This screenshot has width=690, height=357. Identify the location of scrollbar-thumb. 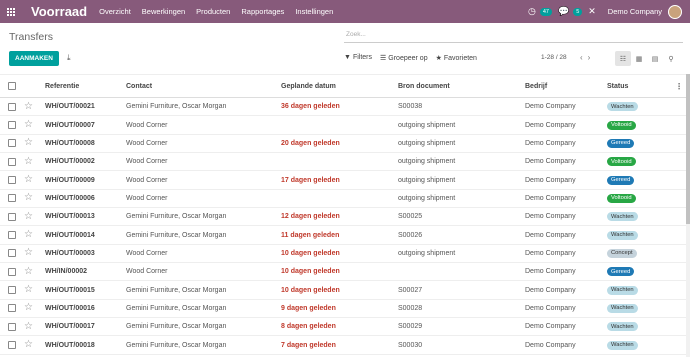
(688, 149).